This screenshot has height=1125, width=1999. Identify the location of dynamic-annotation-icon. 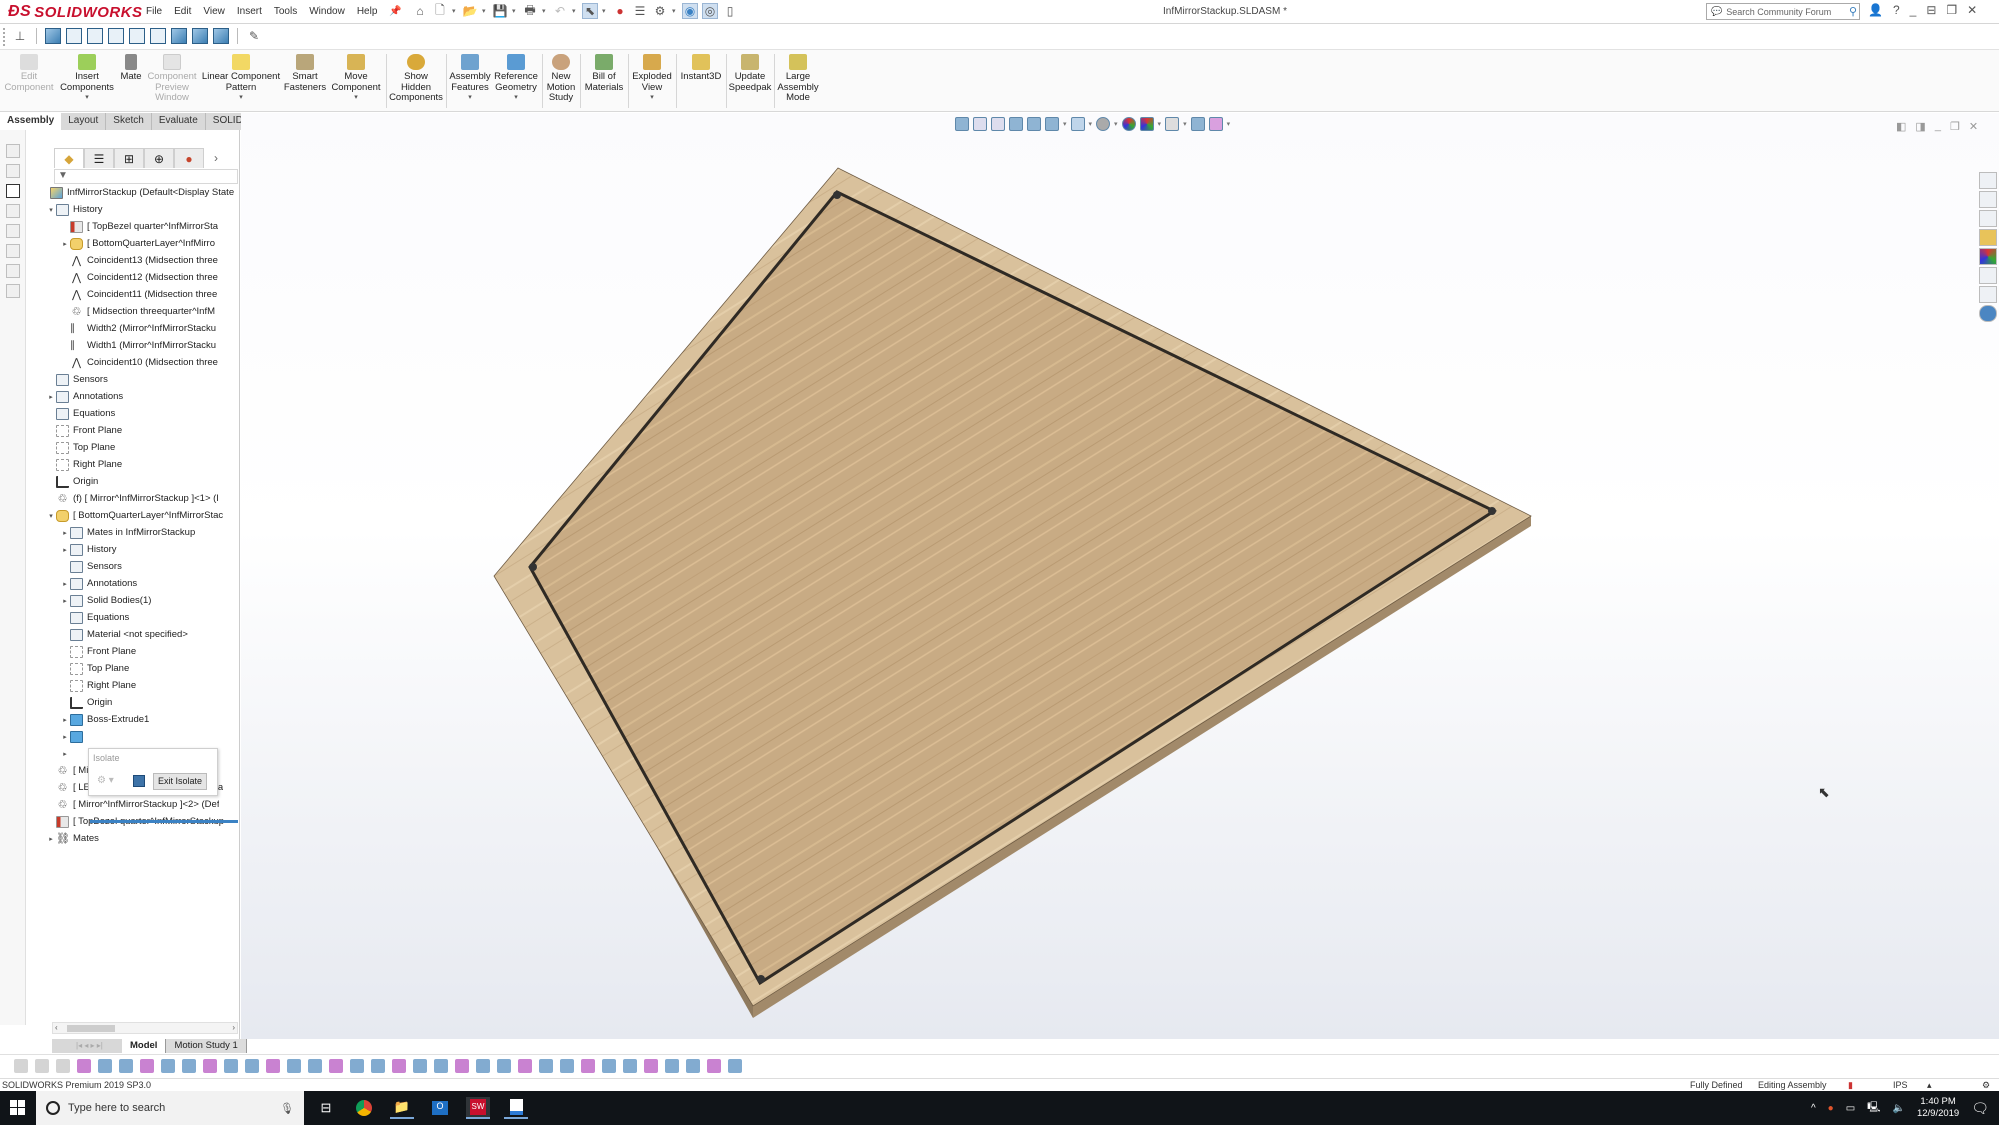
(1034, 124).